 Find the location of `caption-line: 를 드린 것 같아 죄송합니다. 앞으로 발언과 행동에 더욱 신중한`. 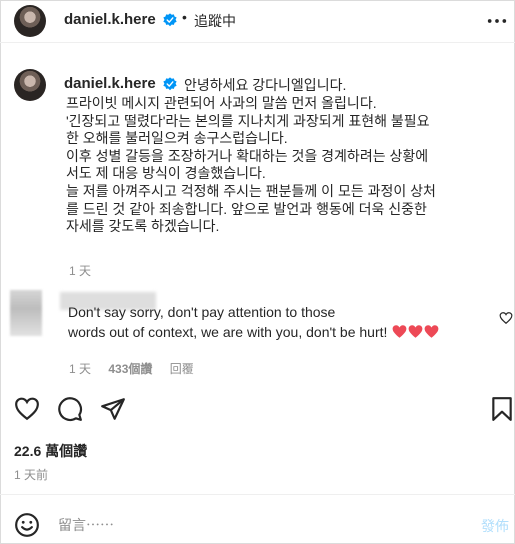

caption-line: 를 드린 것 같아 죄송합니다. 앞으로 발언과 행동에 더욱 신중한 is located at coordinates (246, 208).